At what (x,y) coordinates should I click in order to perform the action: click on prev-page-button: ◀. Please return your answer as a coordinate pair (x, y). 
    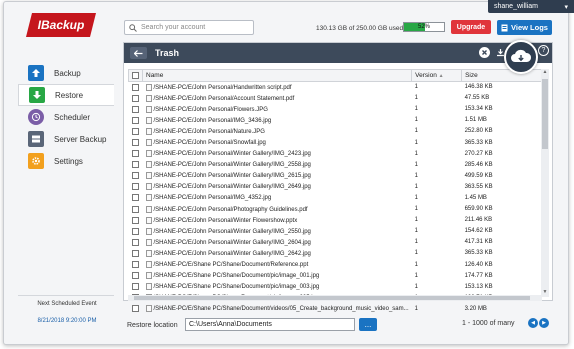
    Looking at the image, I should click on (533, 323).